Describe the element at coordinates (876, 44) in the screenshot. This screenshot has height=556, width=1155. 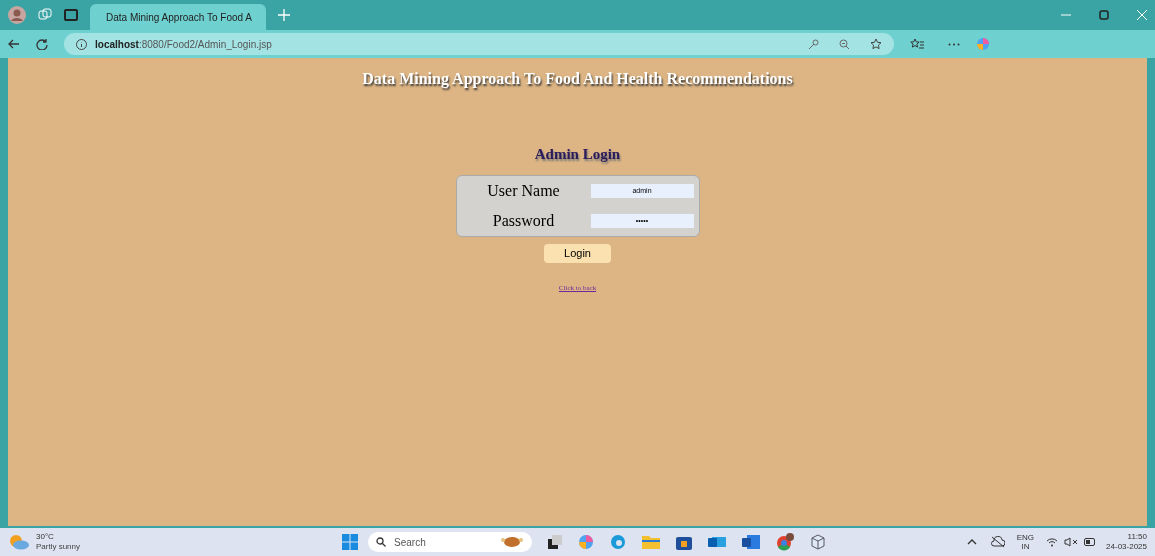
I see `star-icon` at that location.